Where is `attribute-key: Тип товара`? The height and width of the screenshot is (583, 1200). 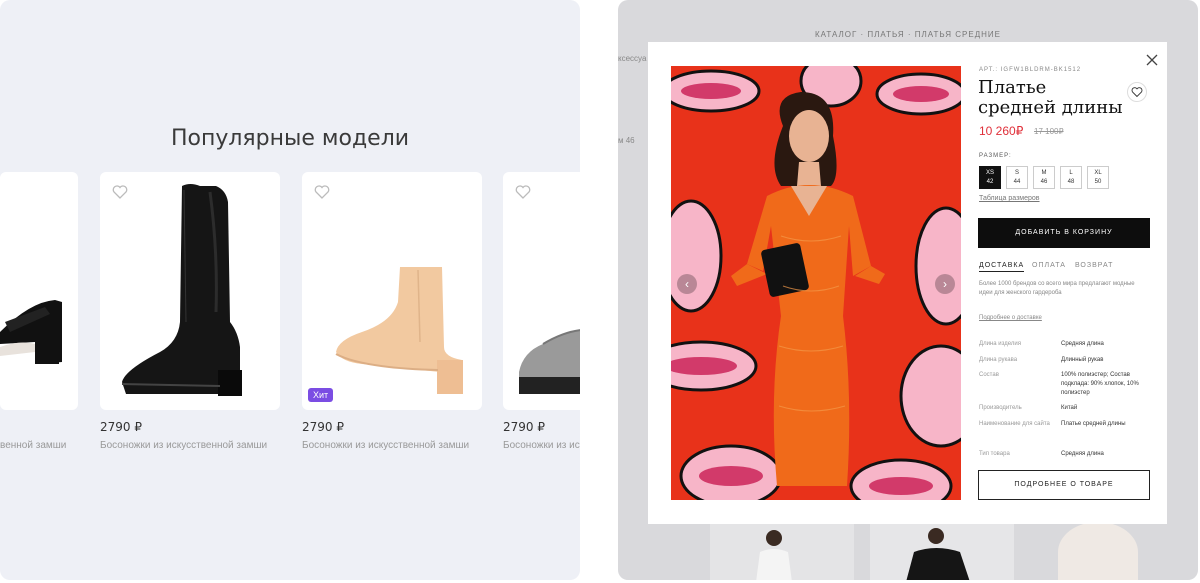
attribute-key: Тип товара is located at coordinates (994, 454).